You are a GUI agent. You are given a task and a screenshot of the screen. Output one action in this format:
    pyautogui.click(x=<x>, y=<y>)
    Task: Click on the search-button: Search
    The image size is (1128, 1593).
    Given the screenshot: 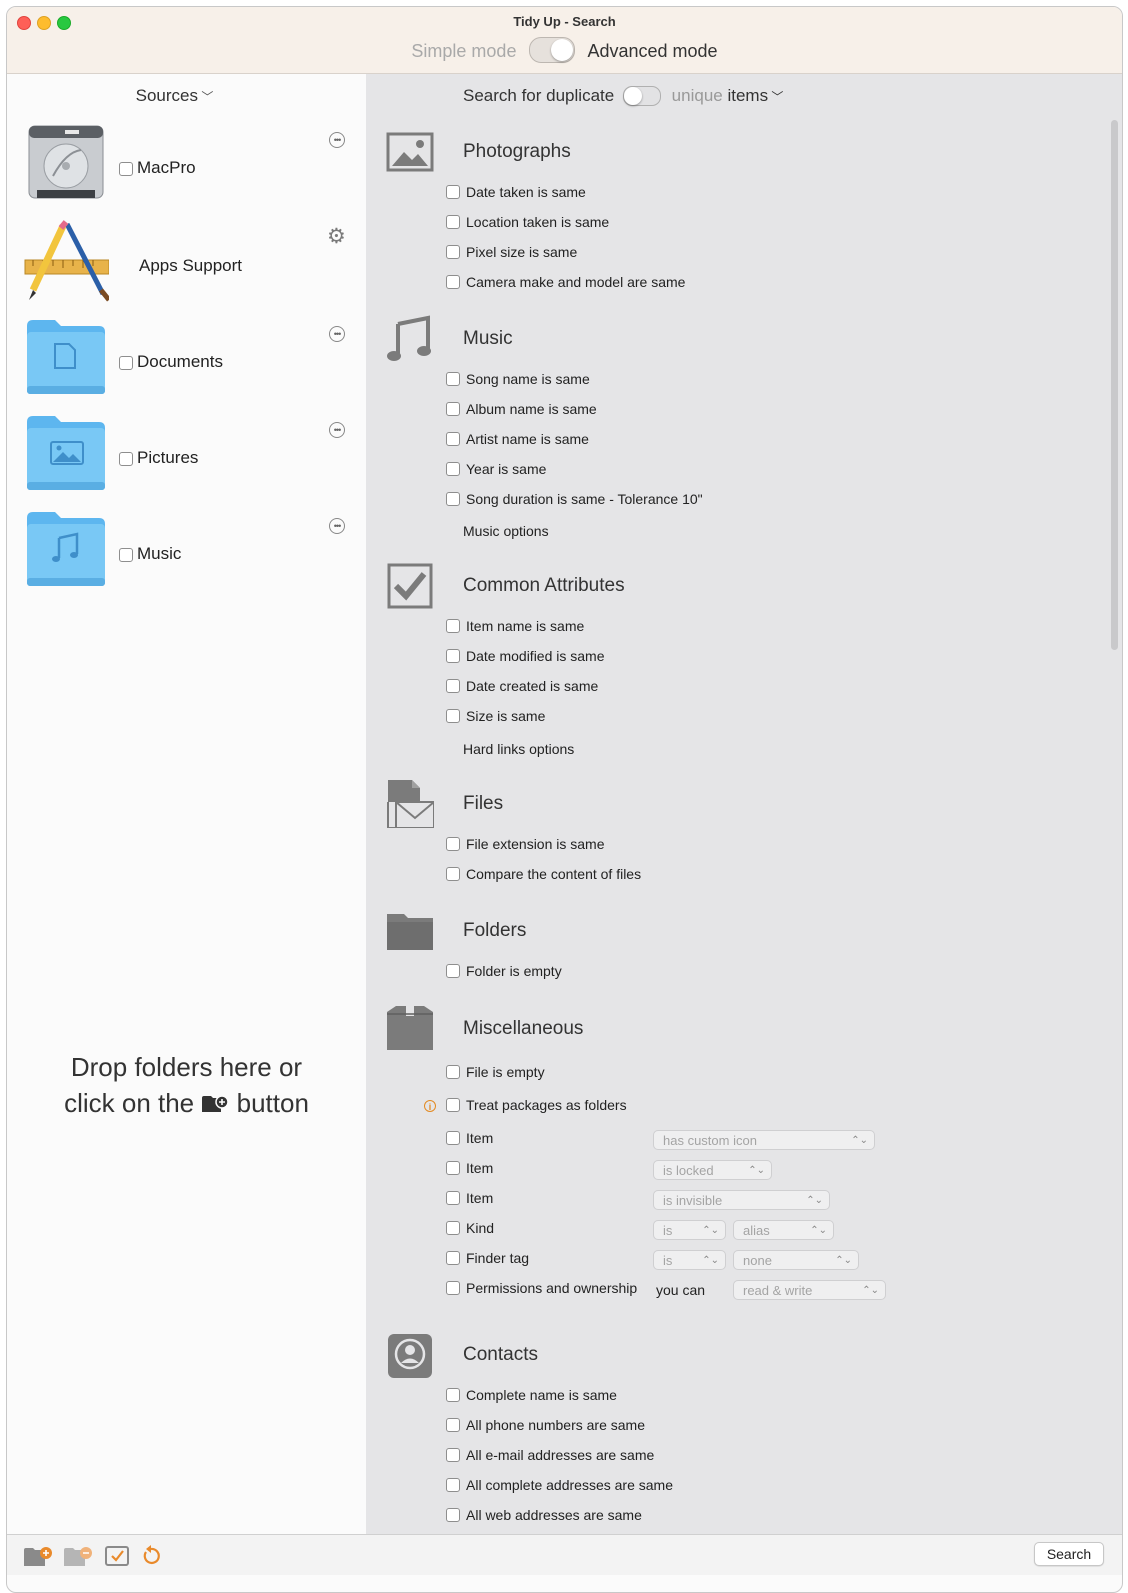 What is the action you would take?
    pyautogui.click(x=1069, y=1554)
    